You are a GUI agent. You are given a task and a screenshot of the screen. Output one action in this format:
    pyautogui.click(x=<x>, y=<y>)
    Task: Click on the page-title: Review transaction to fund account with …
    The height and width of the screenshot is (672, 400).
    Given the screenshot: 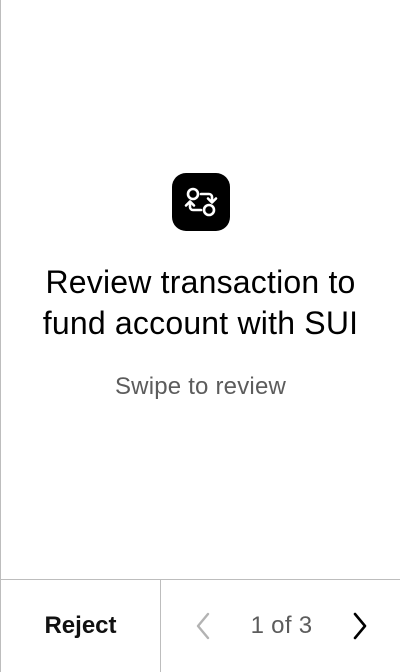 What is the action you would take?
    pyautogui.click(x=200, y=302)
    